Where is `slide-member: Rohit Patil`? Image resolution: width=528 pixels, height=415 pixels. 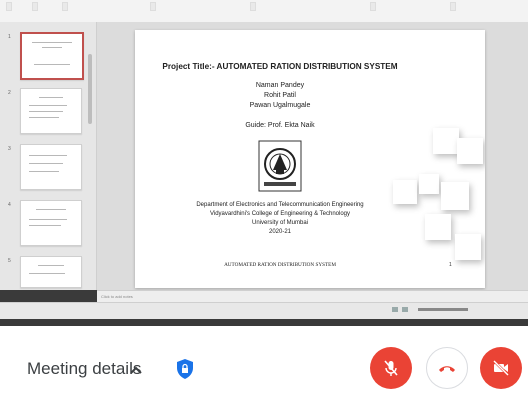
slide-member: Rohit Patil is located at coordinates (280, 95).